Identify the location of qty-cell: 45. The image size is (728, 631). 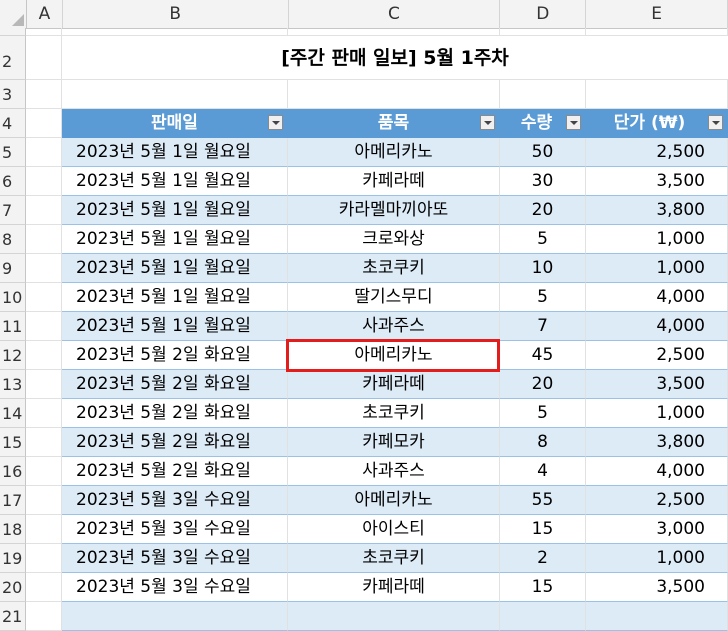
(543, 355).